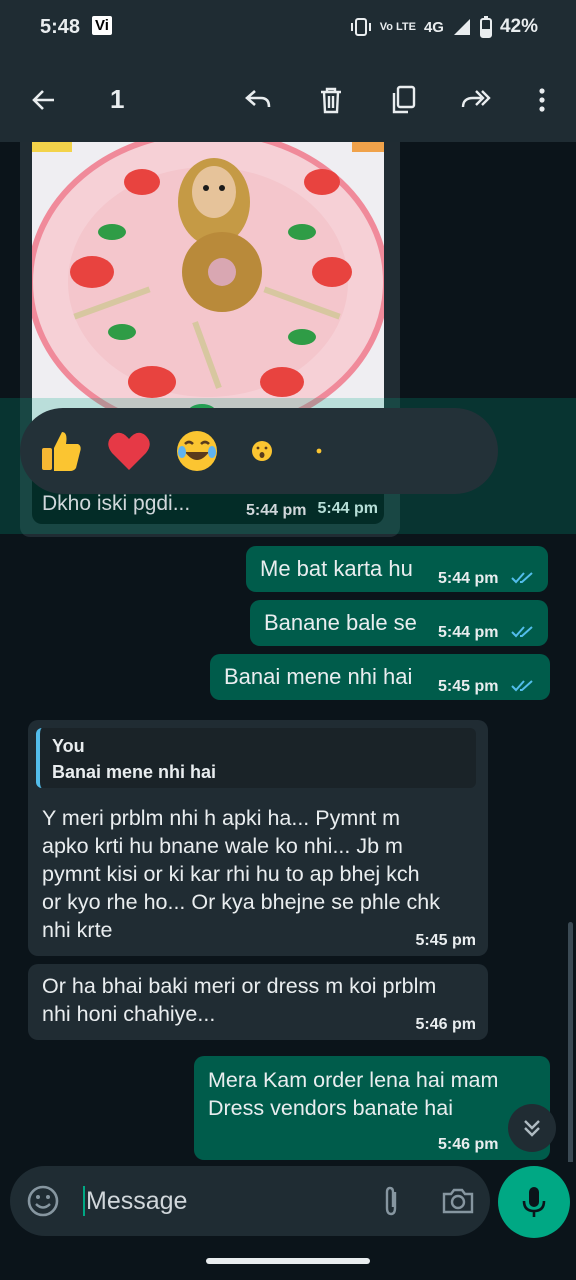  What do you see at coordinates (542, 100) in the screenshot?
I see `more-vert-icon` at bounding box center [542, 100].